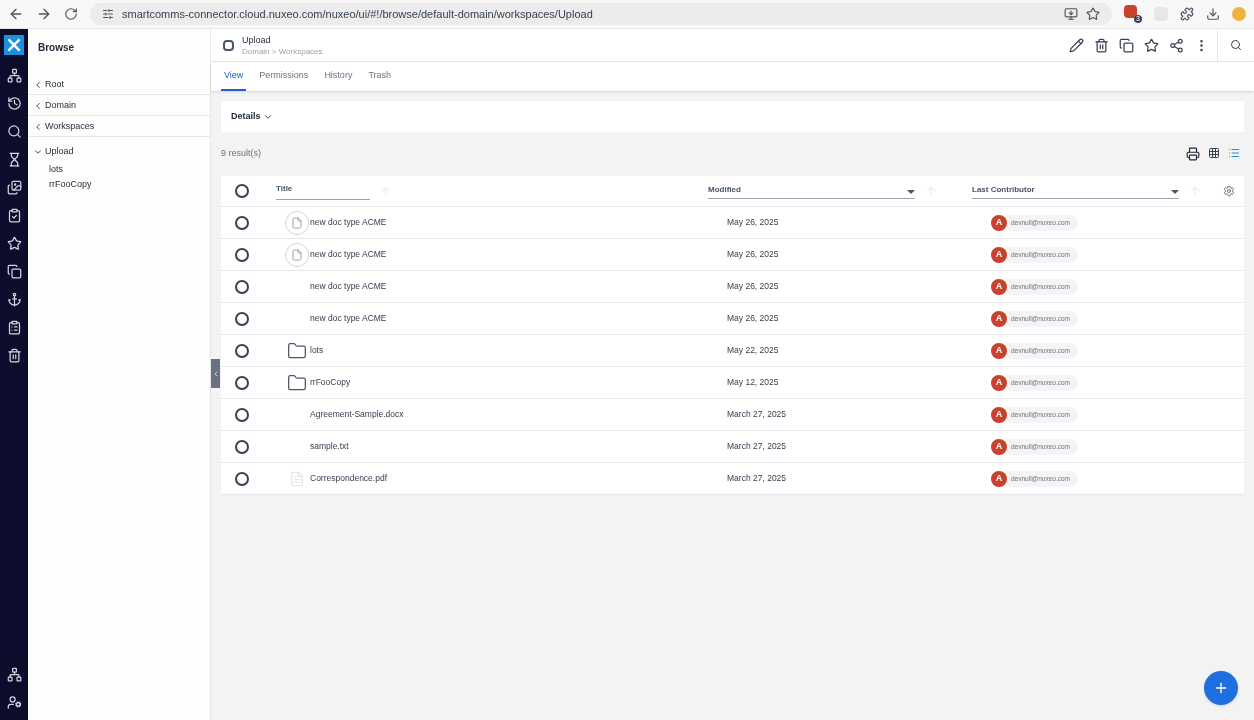 Image resolution: width=1254 pixels, height=720 pixels. I want to click on collapse-handle, so click(215, 373).